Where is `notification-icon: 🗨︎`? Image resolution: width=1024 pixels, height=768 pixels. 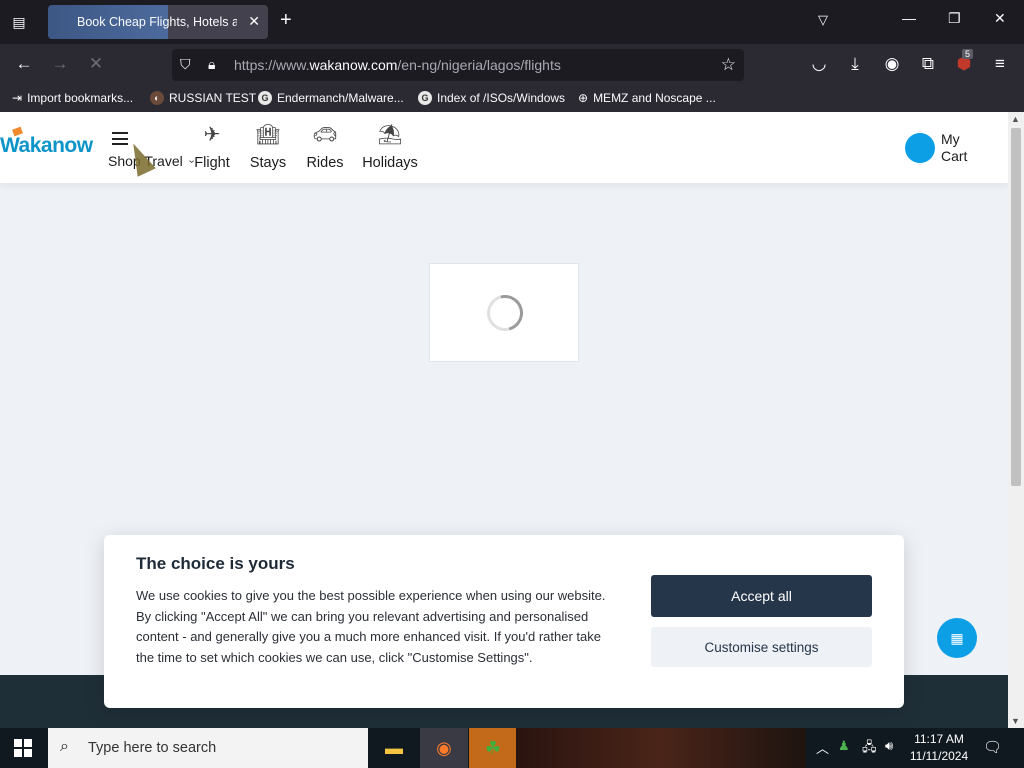 notification-icon: 🗨︎ is located at coordinates (992, 747).